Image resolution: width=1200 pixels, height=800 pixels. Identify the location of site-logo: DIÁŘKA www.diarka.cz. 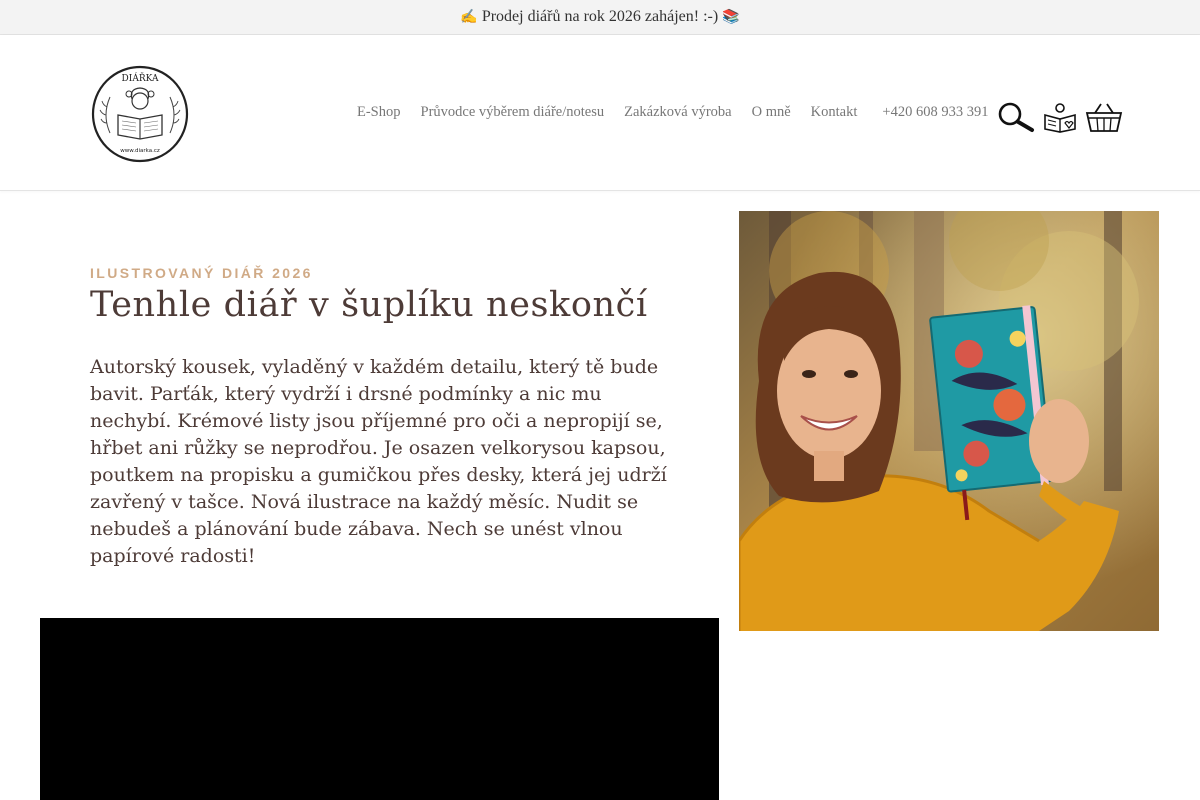
(140, 114).